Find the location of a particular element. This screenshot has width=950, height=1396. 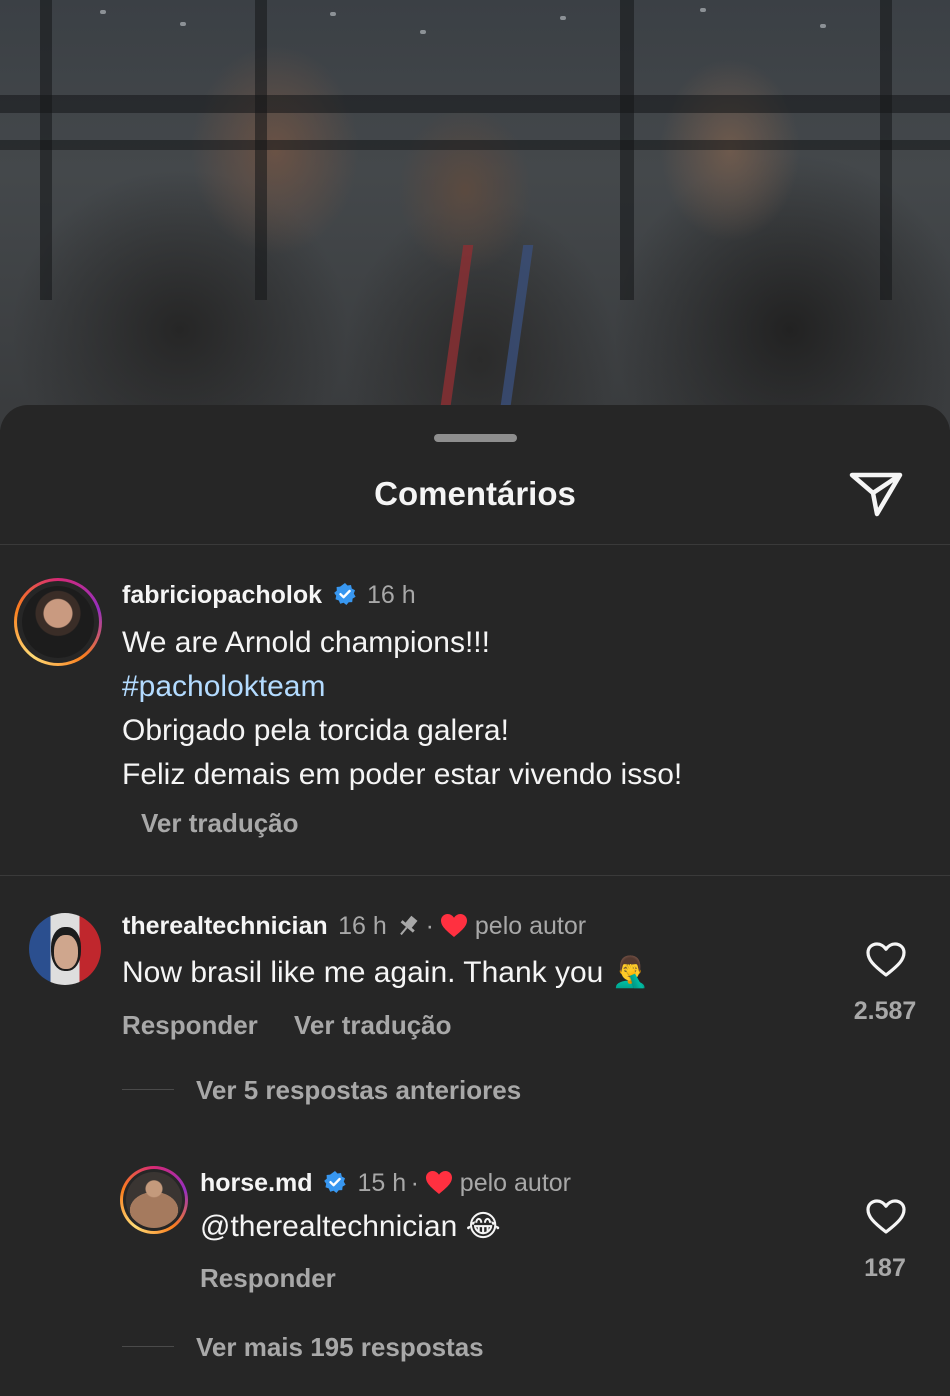

comment-text: Now brasil like me again. Thank you 🤦‍♂️ is located at coordinates (386, 972).